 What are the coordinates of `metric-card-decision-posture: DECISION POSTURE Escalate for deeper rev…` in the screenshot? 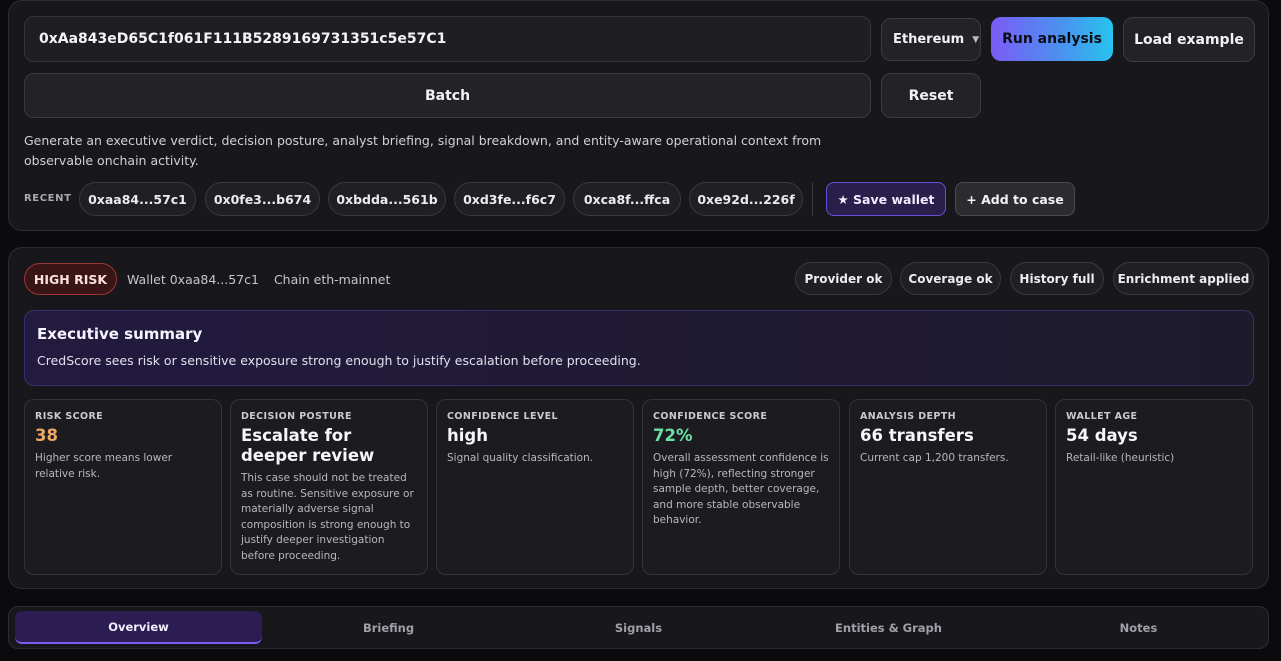 It's located at (329, 487).